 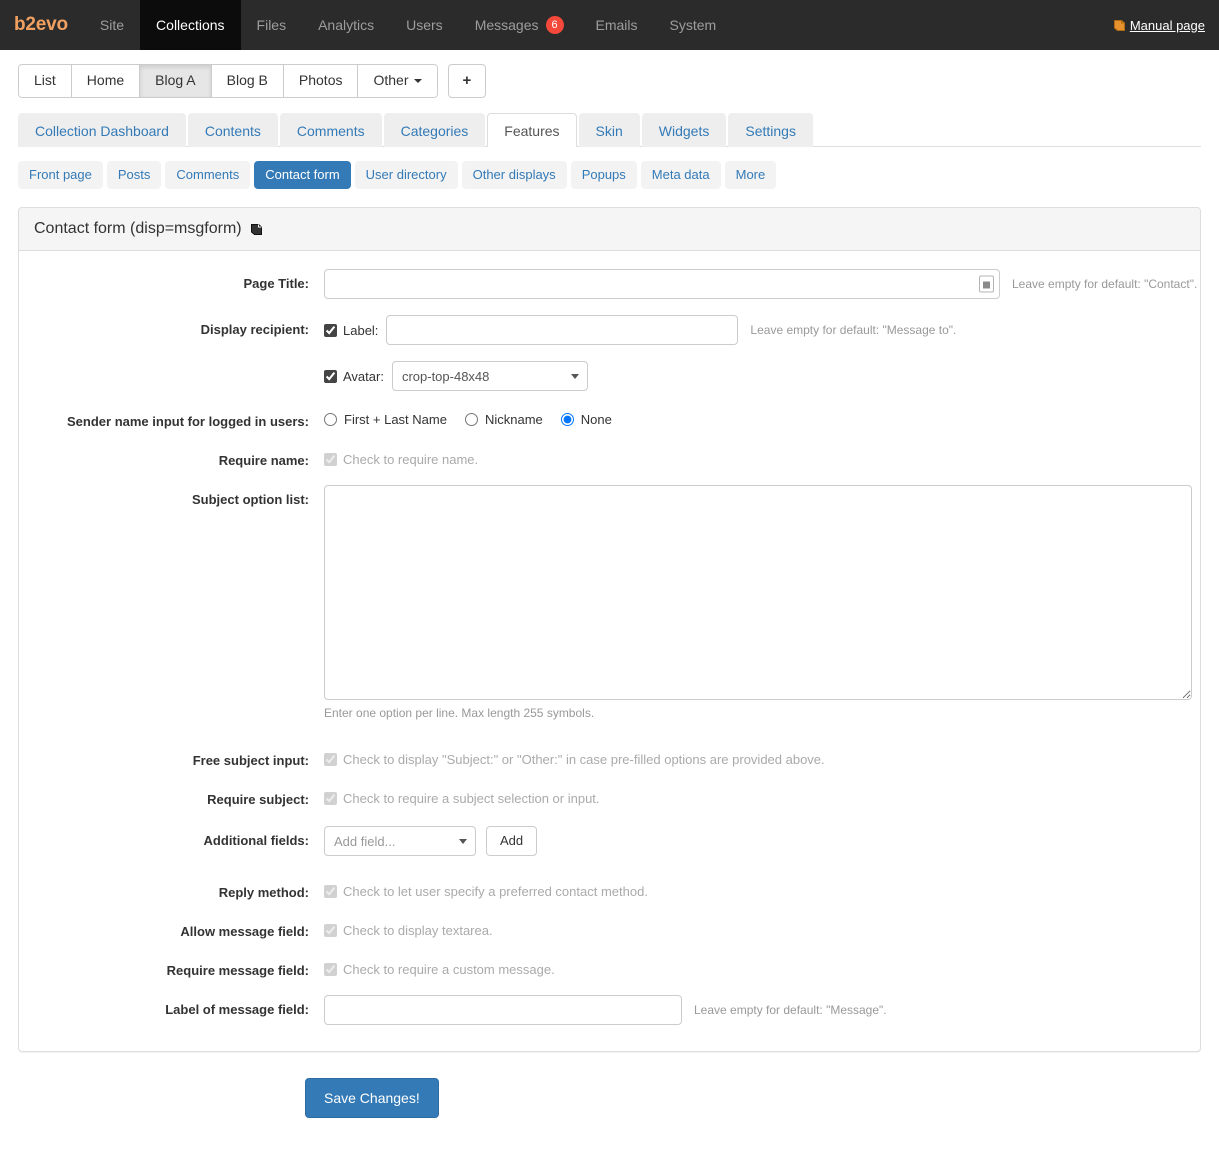 What do you see at coordinates (171, 364) in the screenshot?
I see `label-spacer-avatar` at bounding box center [171, 364].